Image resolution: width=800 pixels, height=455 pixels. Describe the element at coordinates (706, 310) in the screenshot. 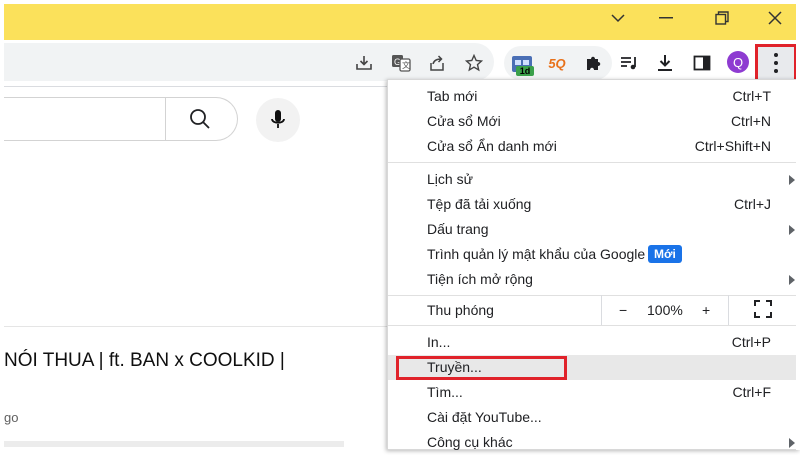

I see `zoom-in-button: +` at that location.